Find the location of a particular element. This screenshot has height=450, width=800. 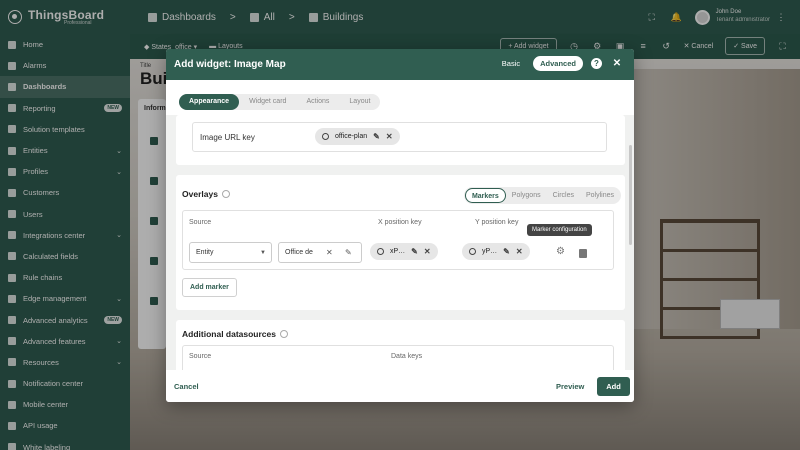

entity-field: Office de ✕ ✎ is located at coordinates (320, 252).